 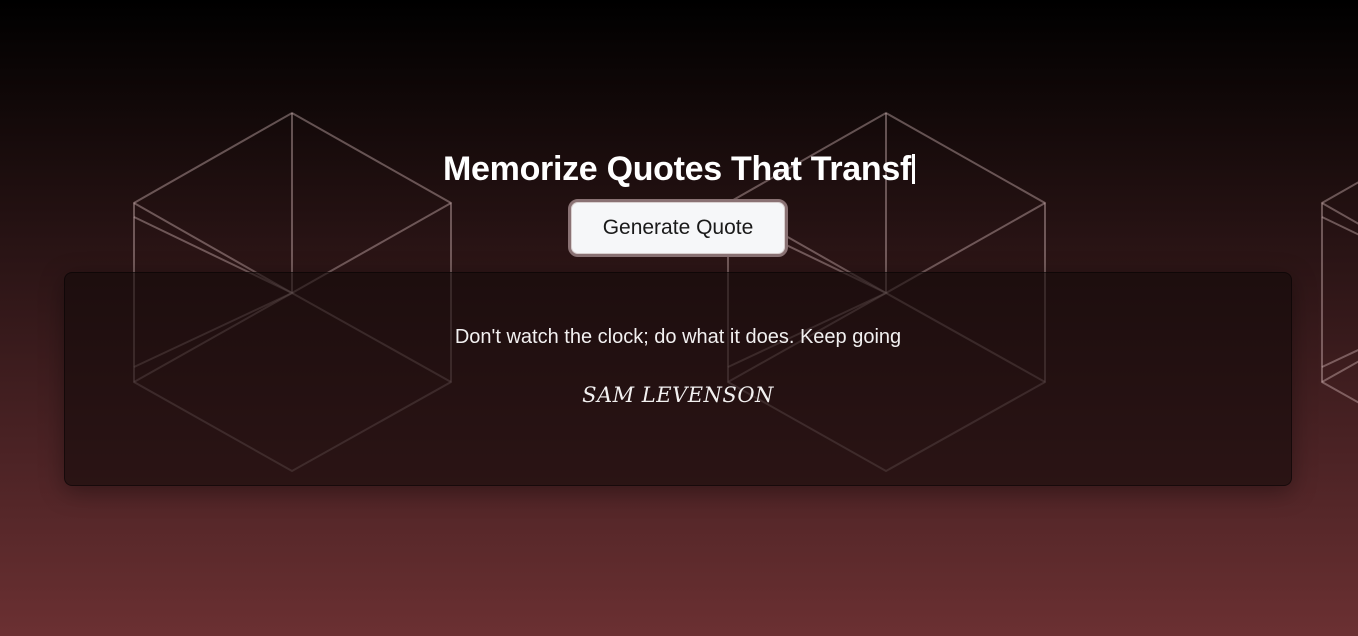 What do you see at coordinates (678, 228) in the screenshot?
I see `generate-quote-button: Generate Quote` at bounding box center [678, 228].